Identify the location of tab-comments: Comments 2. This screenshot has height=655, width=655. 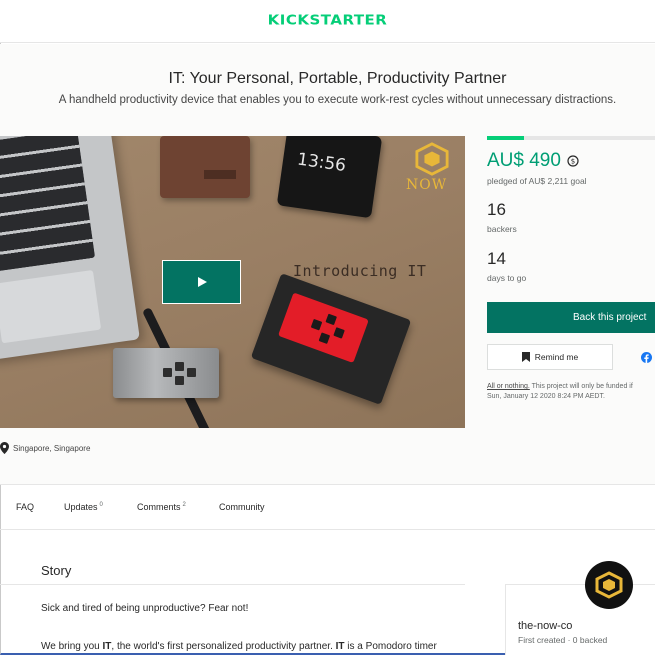
(161, 507).